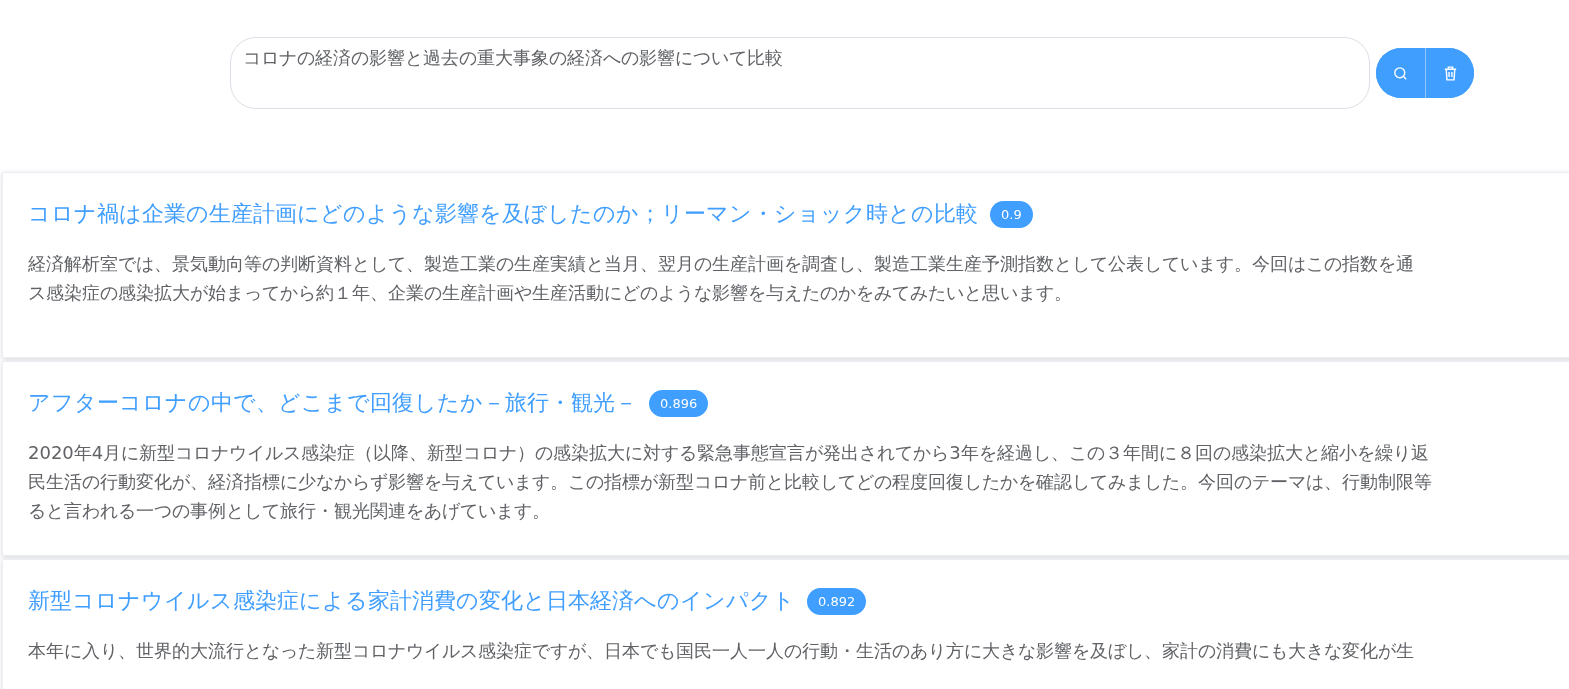 Image resolution: width=1569 pixels, height=689 pixels. What do you see at coordinates (550, 293) in the screenshot?
I see `result-text: ス感染症の感染拡大が始まってから約１年、企業の生産計画や生産活動にどのような影響を与えたのかをみてみたいと思います。` at bounding box center [550, 293].